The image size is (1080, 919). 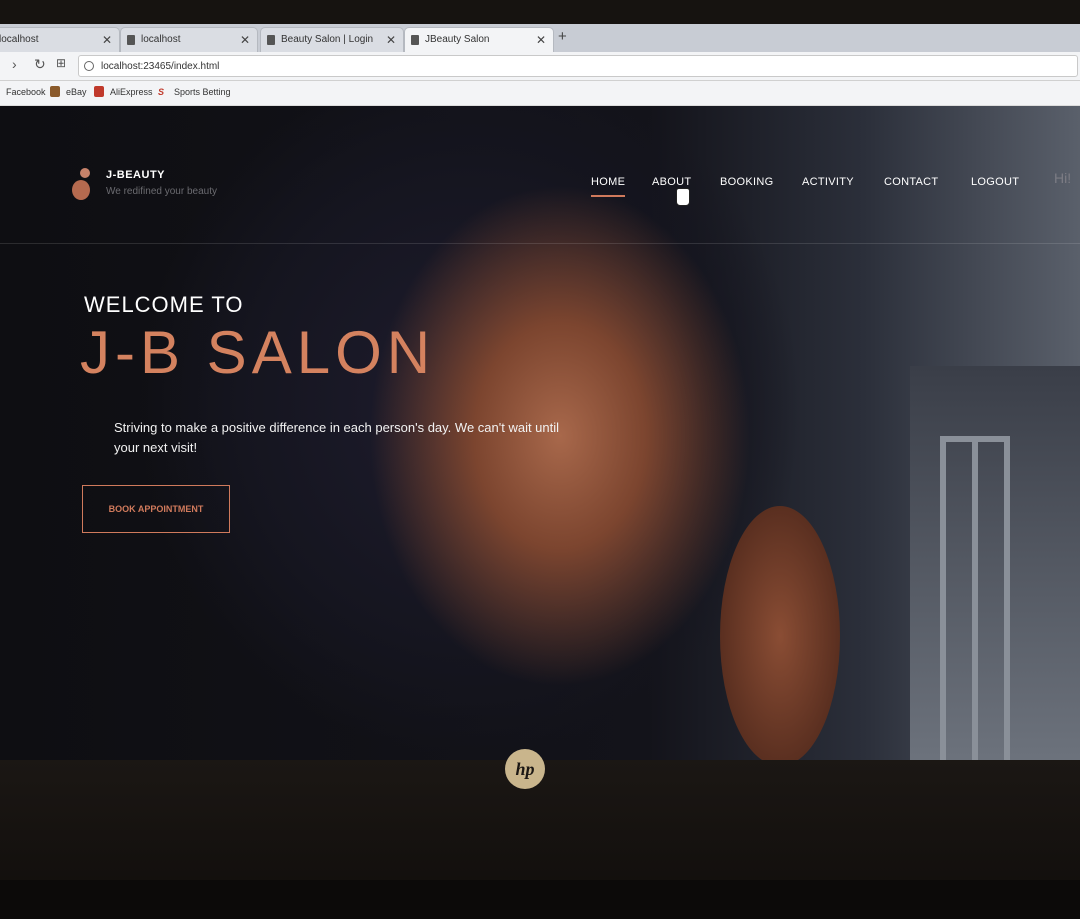 What do you see at coordinates (14, 64) in the screenshot?
I see `forward-icon: ›` at bounding box center [14, 64].